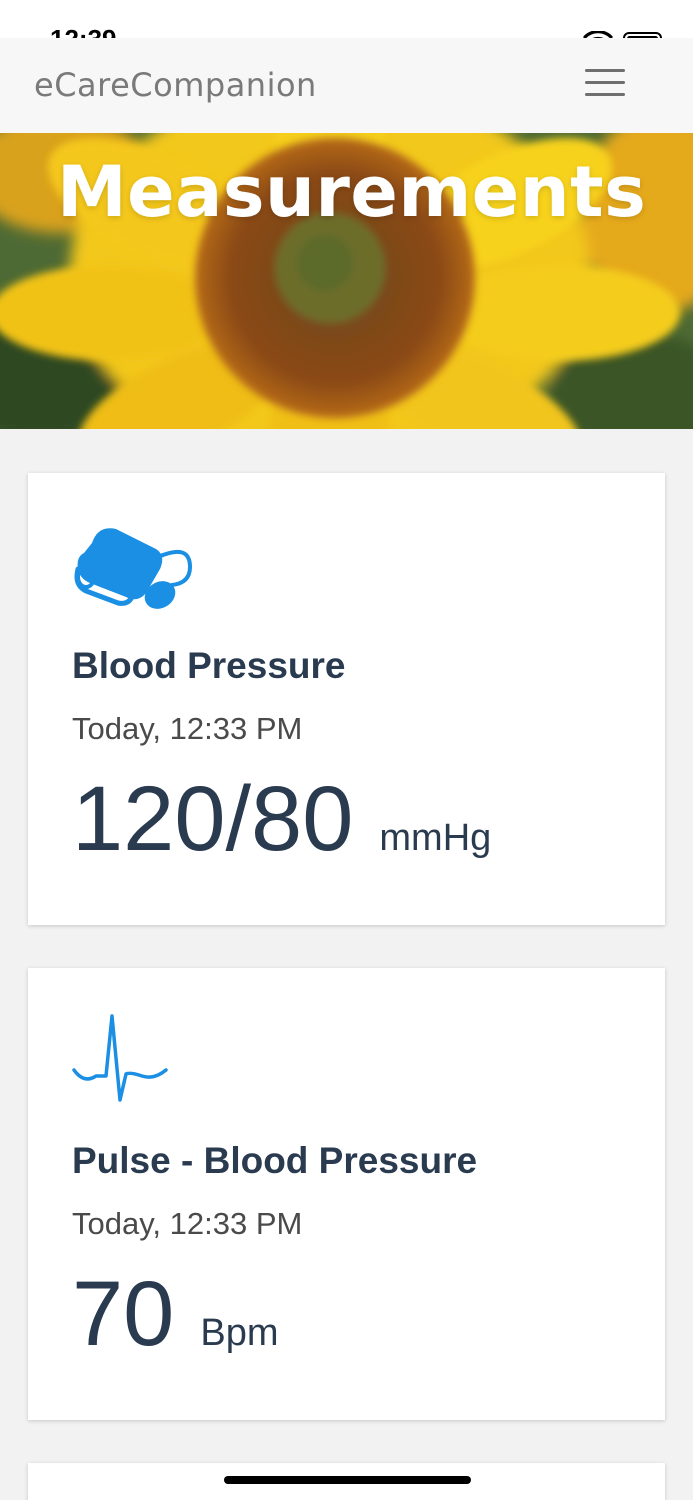  Describe the element at coordinates (347, 1480) in the screenshot. I see `home-indicator` at that location.